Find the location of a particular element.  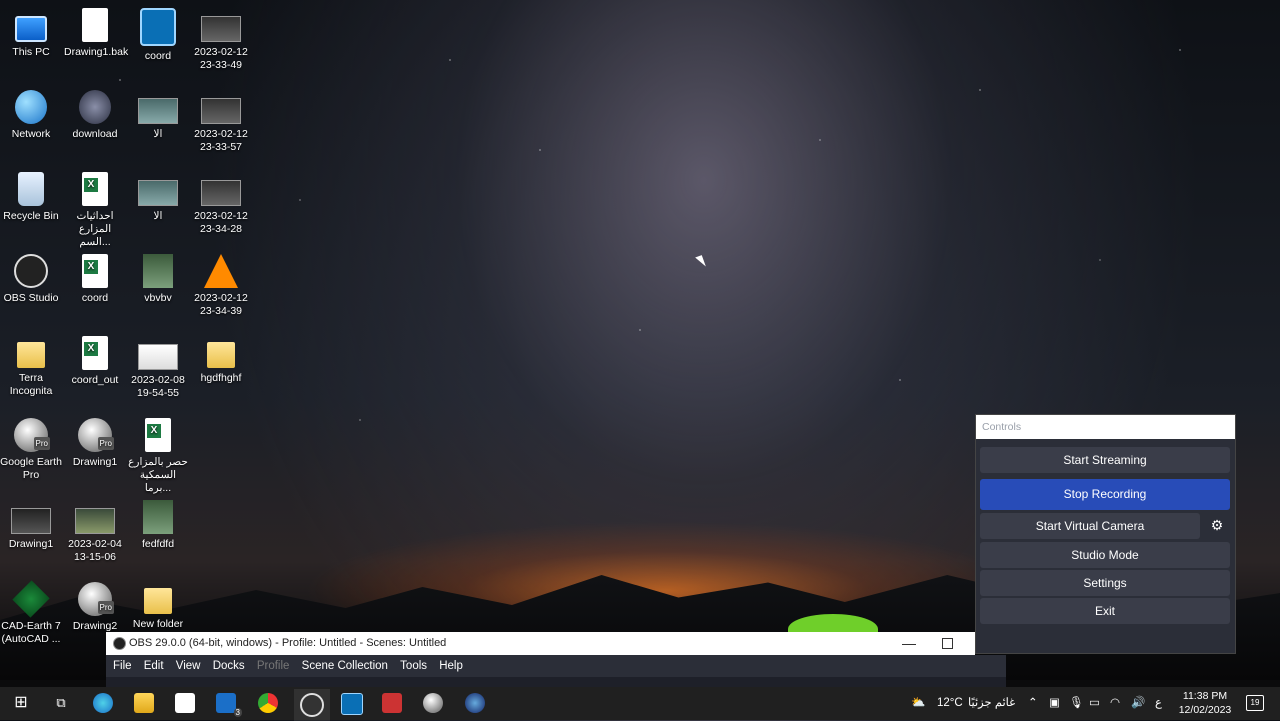

desktop-icon-recycle-bin: Recycle Bin is located at coordinates (31, 197).